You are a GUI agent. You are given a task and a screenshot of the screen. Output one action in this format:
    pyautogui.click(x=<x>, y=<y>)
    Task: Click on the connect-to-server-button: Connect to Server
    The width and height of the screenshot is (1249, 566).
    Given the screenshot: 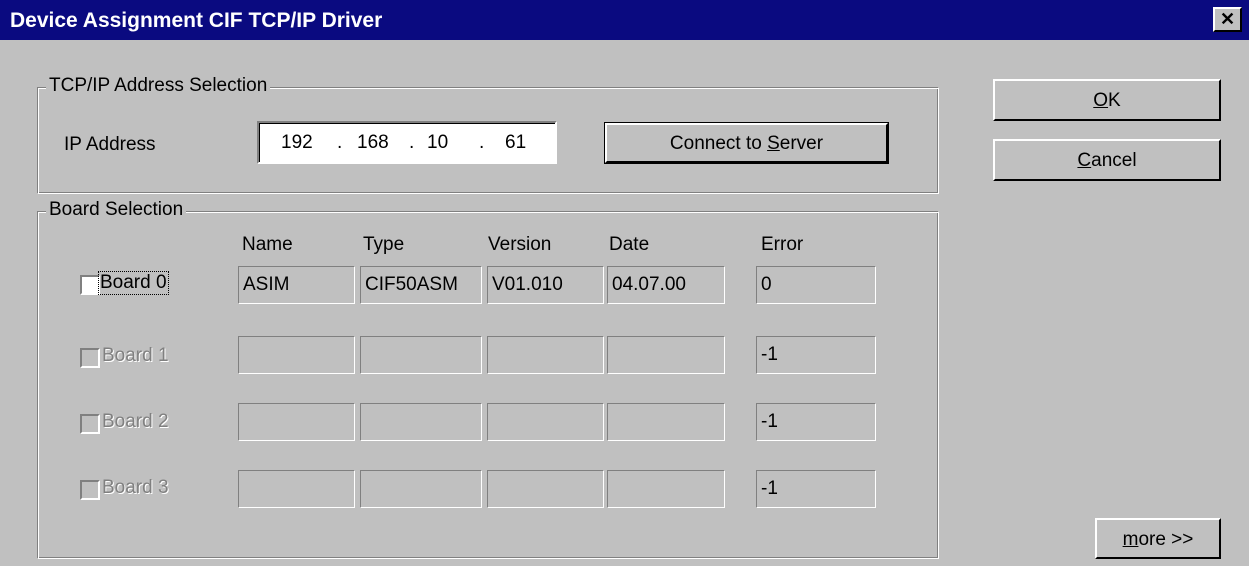 What is the action you would take?
    pyautogui.click(x=746, y=143)
    